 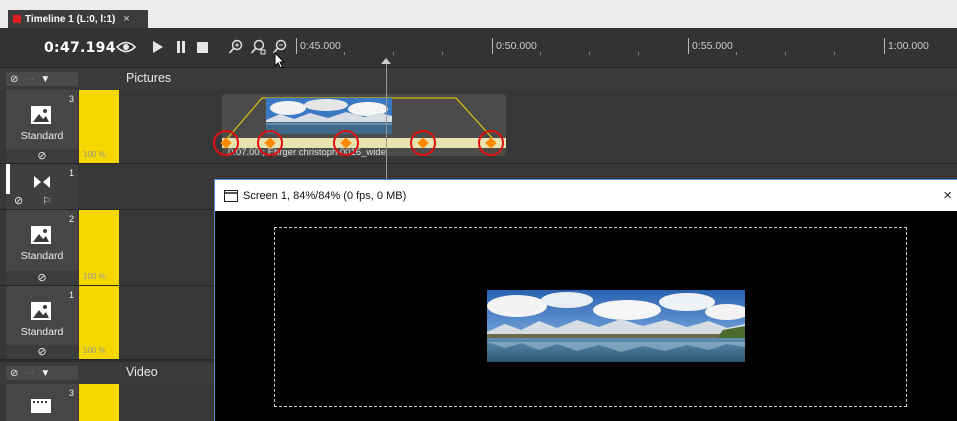 I want to click on track-selection-indicator, so click(x=8, y=179).